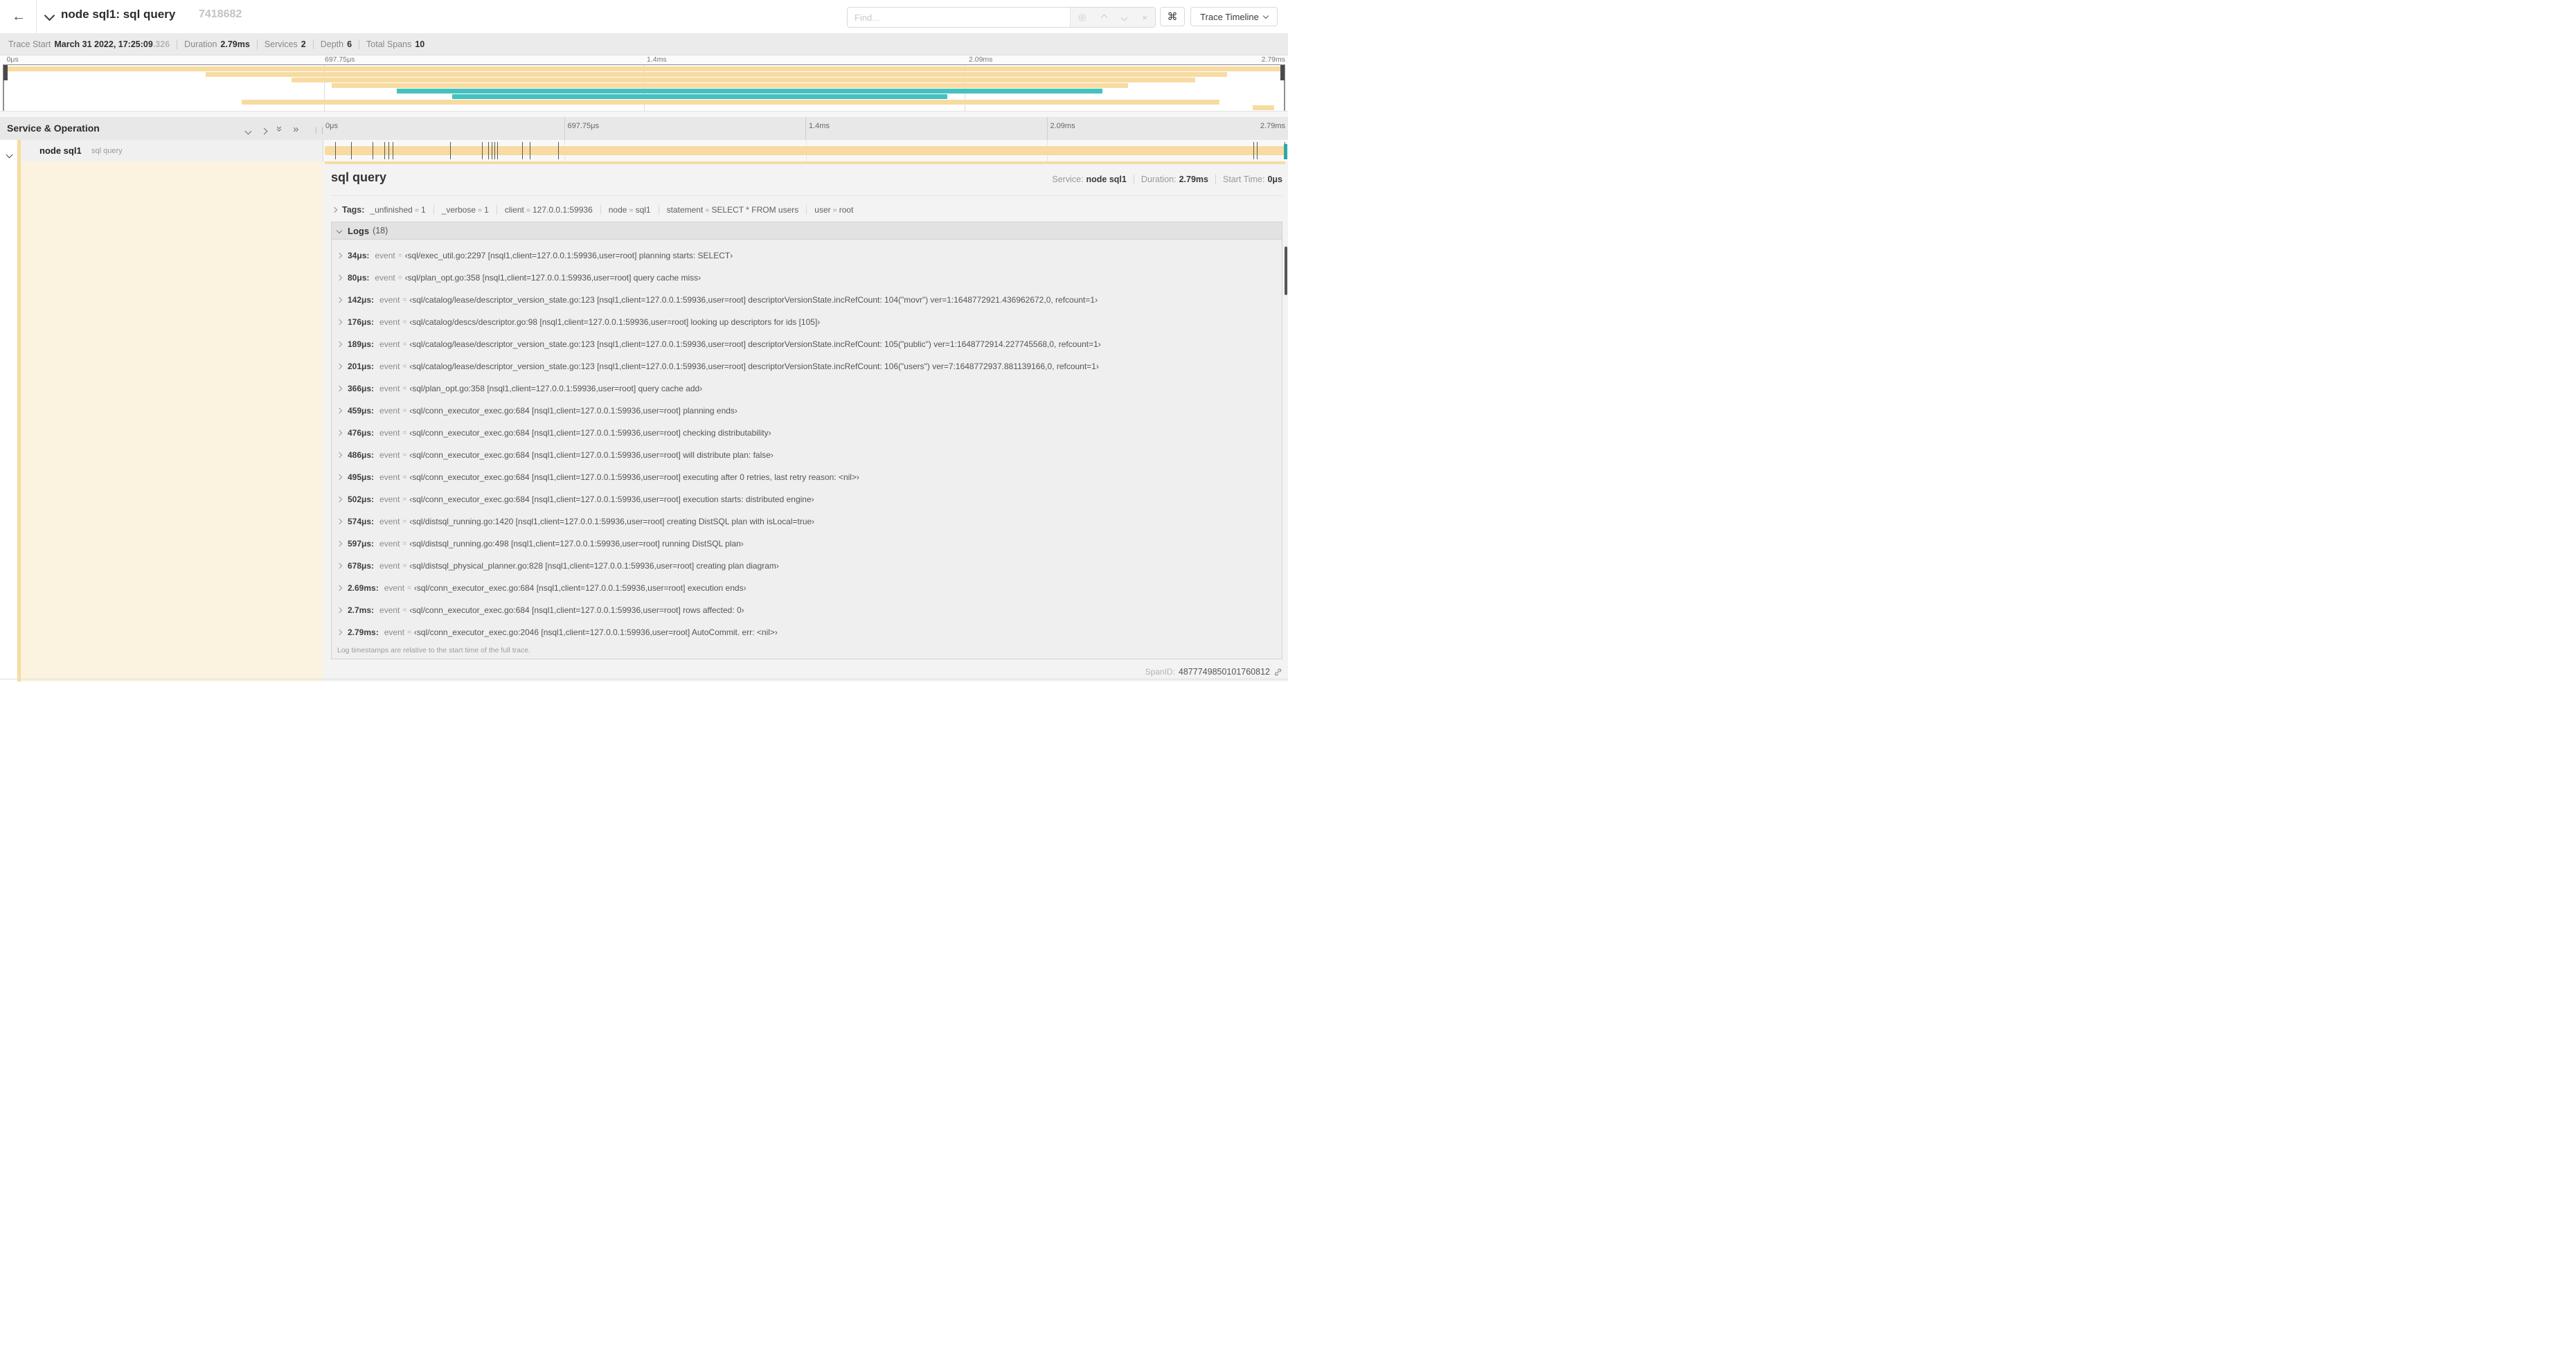  I want to click on tag-value: sql1, so click(643, 210).